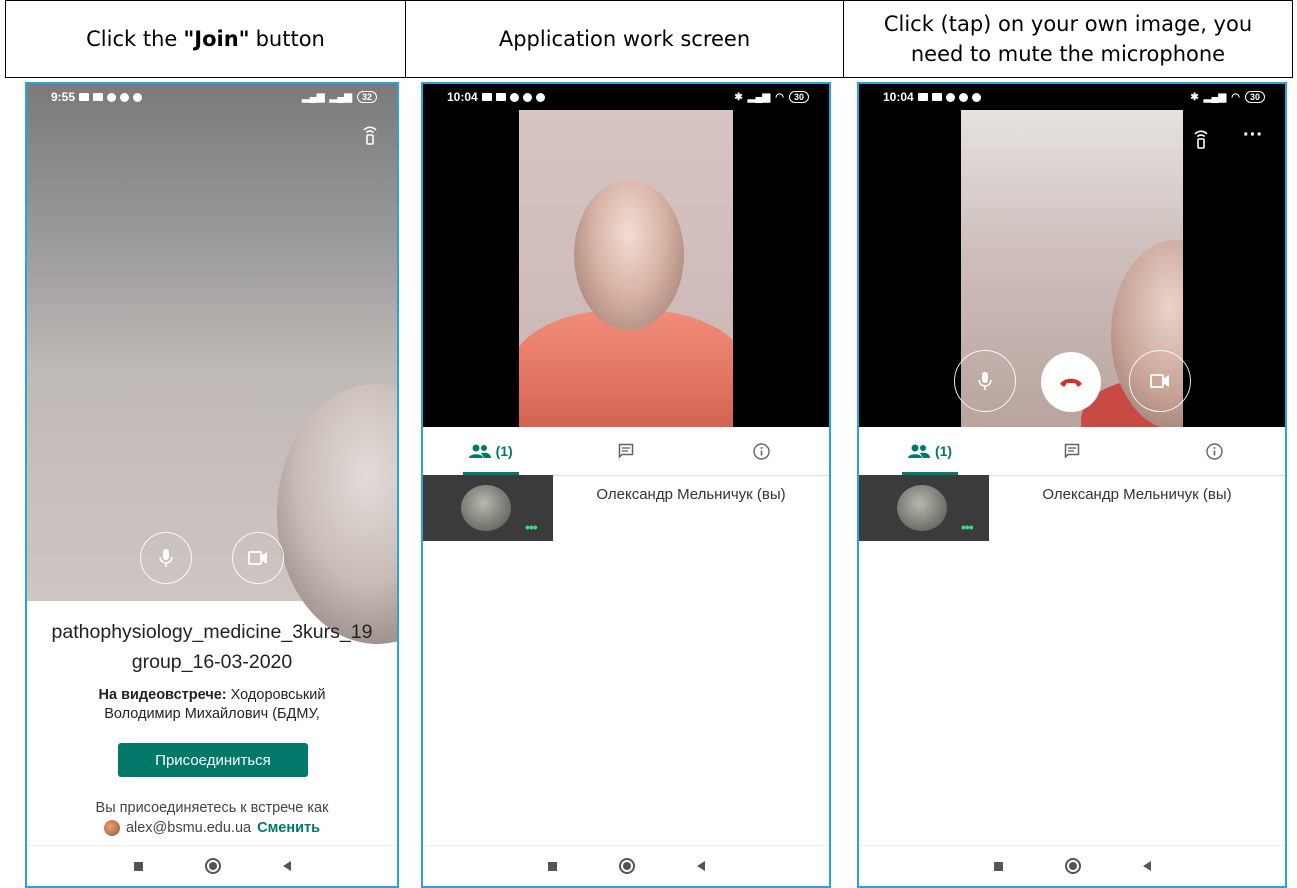  I want to click on joining-as-text: Вы присоединяетесь к встрече как, so click(212, 808).